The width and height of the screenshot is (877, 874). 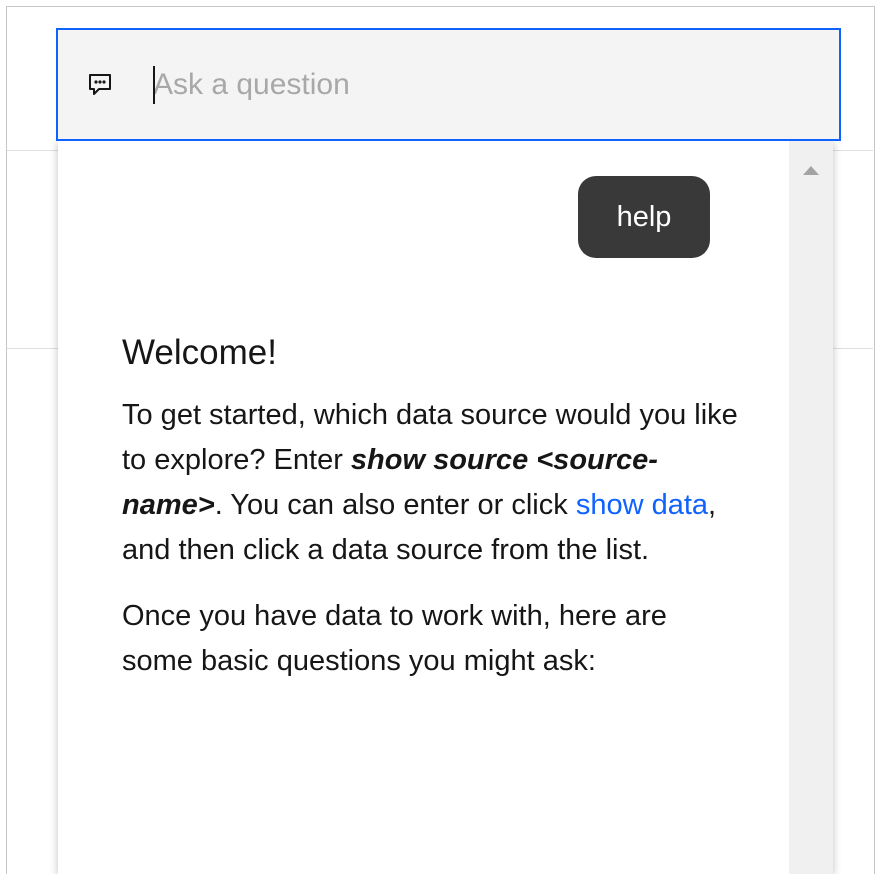 I want to click on user-message-text: help, so click(x=644, y=216).